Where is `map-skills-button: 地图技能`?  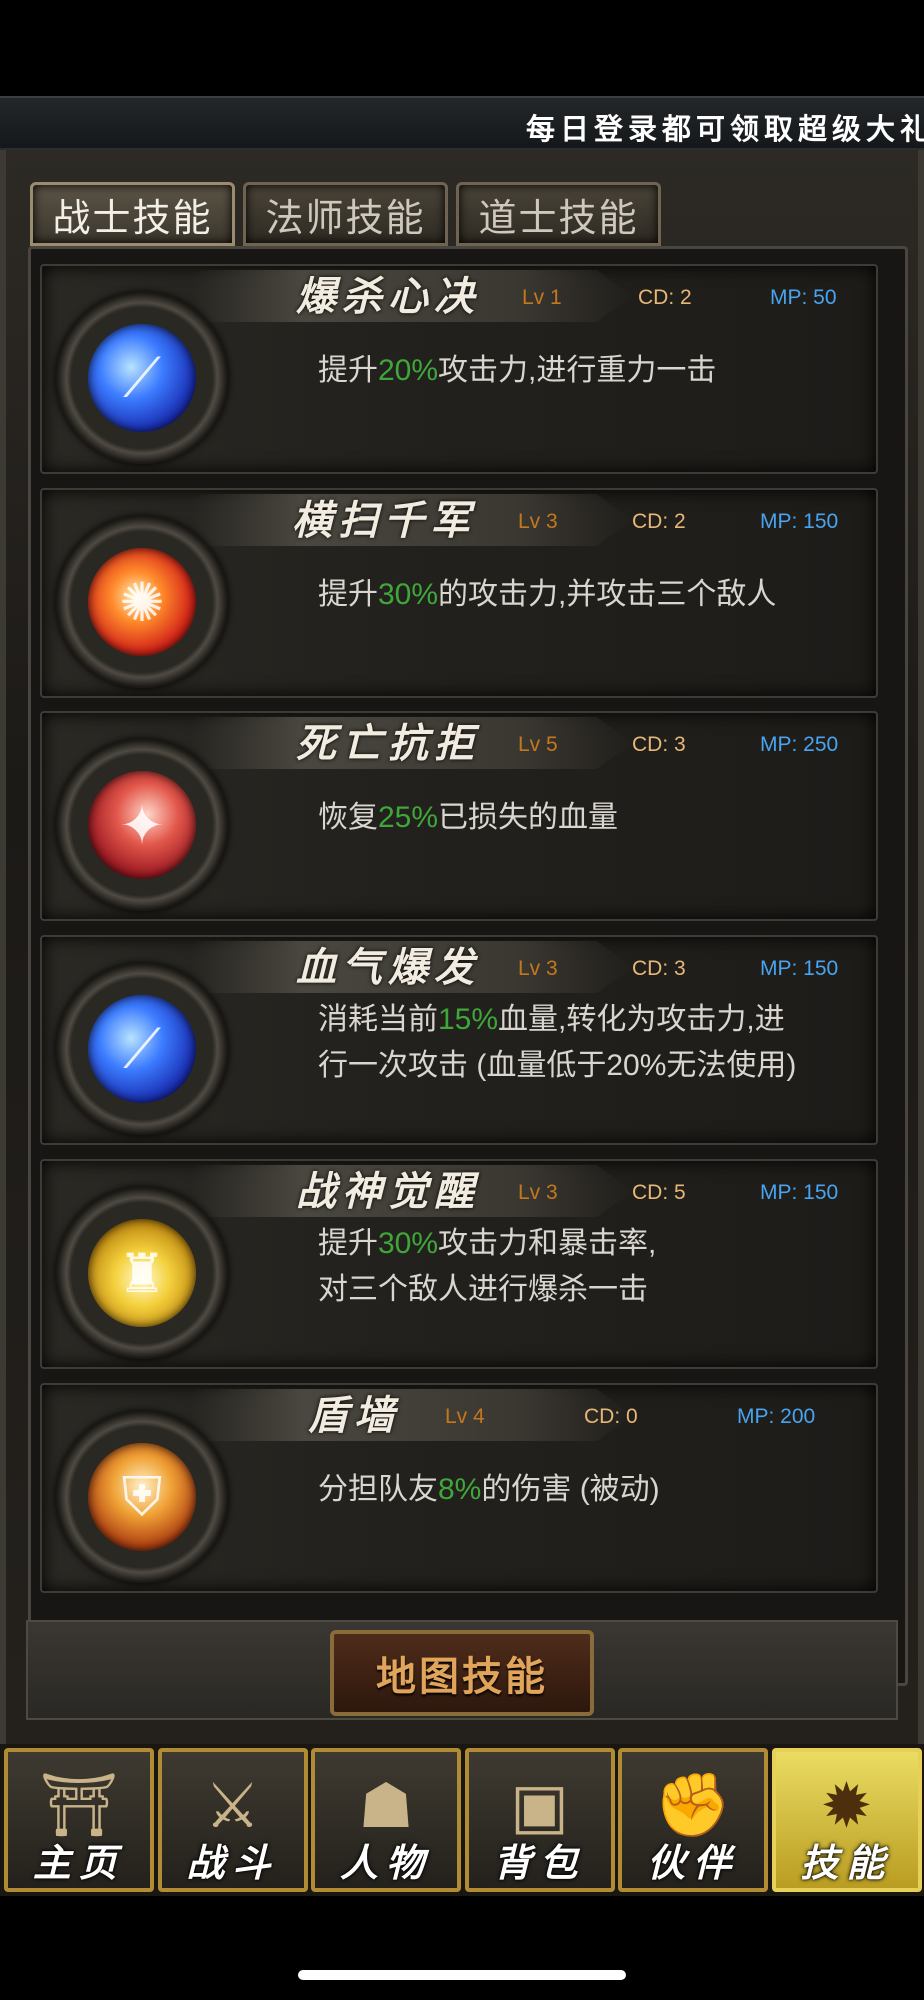
map-skills-button: 地图技能 is located at coordinates (462, 1673).